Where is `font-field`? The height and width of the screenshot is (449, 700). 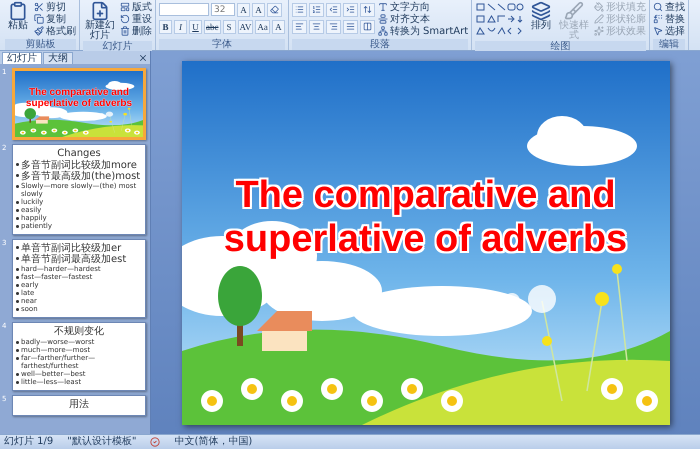
font-field is located at coordinates (184, 9).